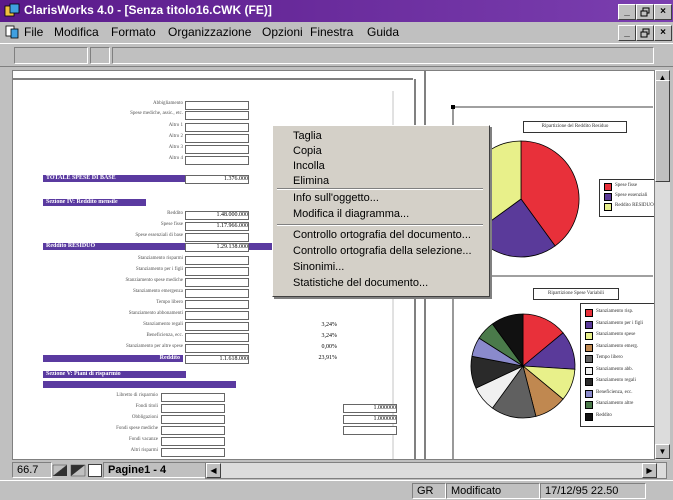  I want to click on sheet-row-label: Stanziamento spese mediche, so click(154, 280).